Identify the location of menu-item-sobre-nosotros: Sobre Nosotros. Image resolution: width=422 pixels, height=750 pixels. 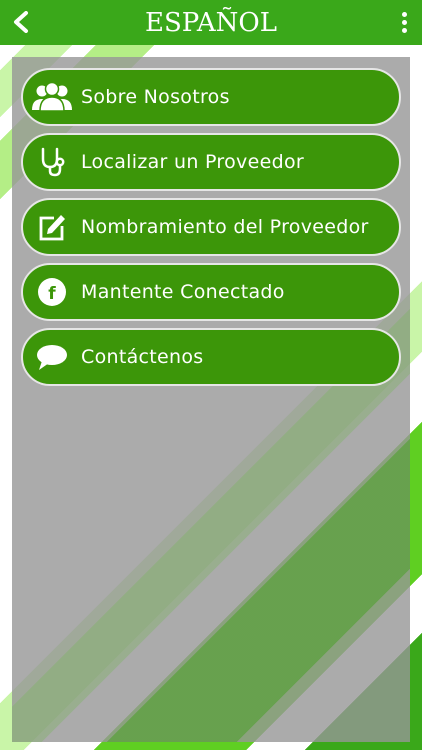
(211, 97).